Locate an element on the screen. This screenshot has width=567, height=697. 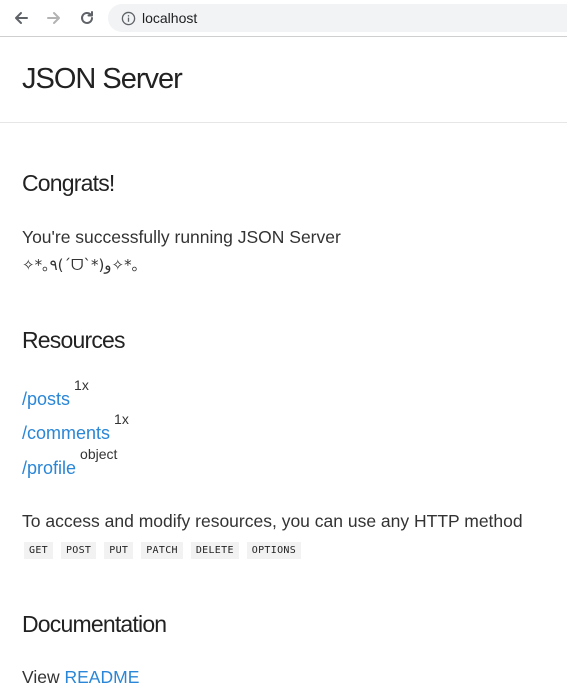
method-post: POST is located at coordinates (78, 550).